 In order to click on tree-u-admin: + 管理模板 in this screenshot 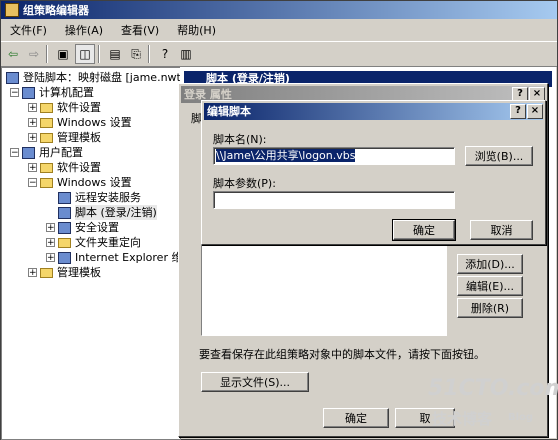, I will do `click(64, 272)`.